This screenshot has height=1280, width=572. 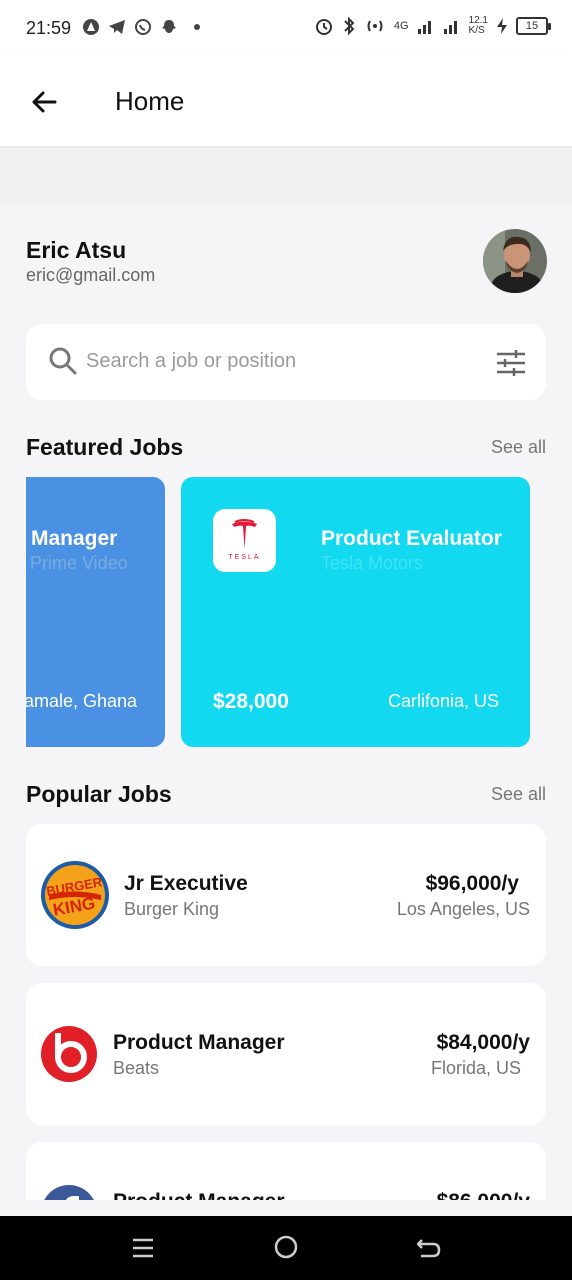 I want to click on popular-job-location: Florida, US, so click(x=475, y=1068).